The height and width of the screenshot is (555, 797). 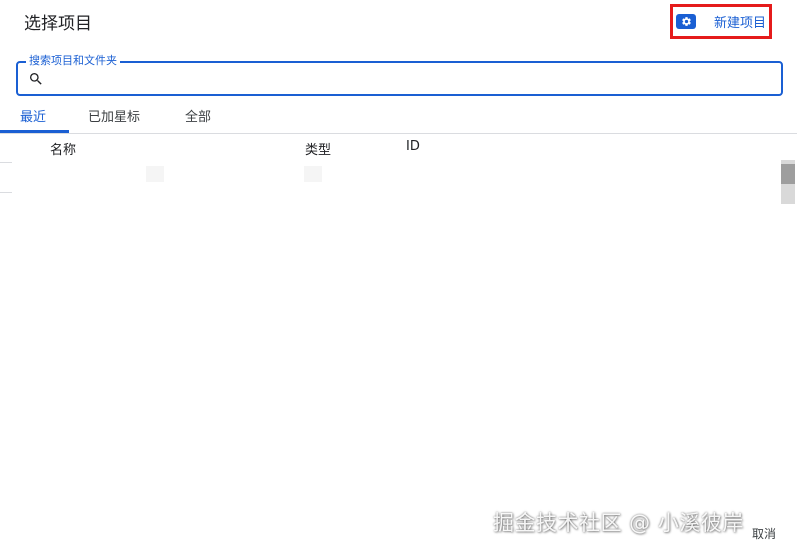 What do you see at coordinates (34, 131) in the screenshot?
I see `active-tab-indicator` at bounding box center [34, 131].